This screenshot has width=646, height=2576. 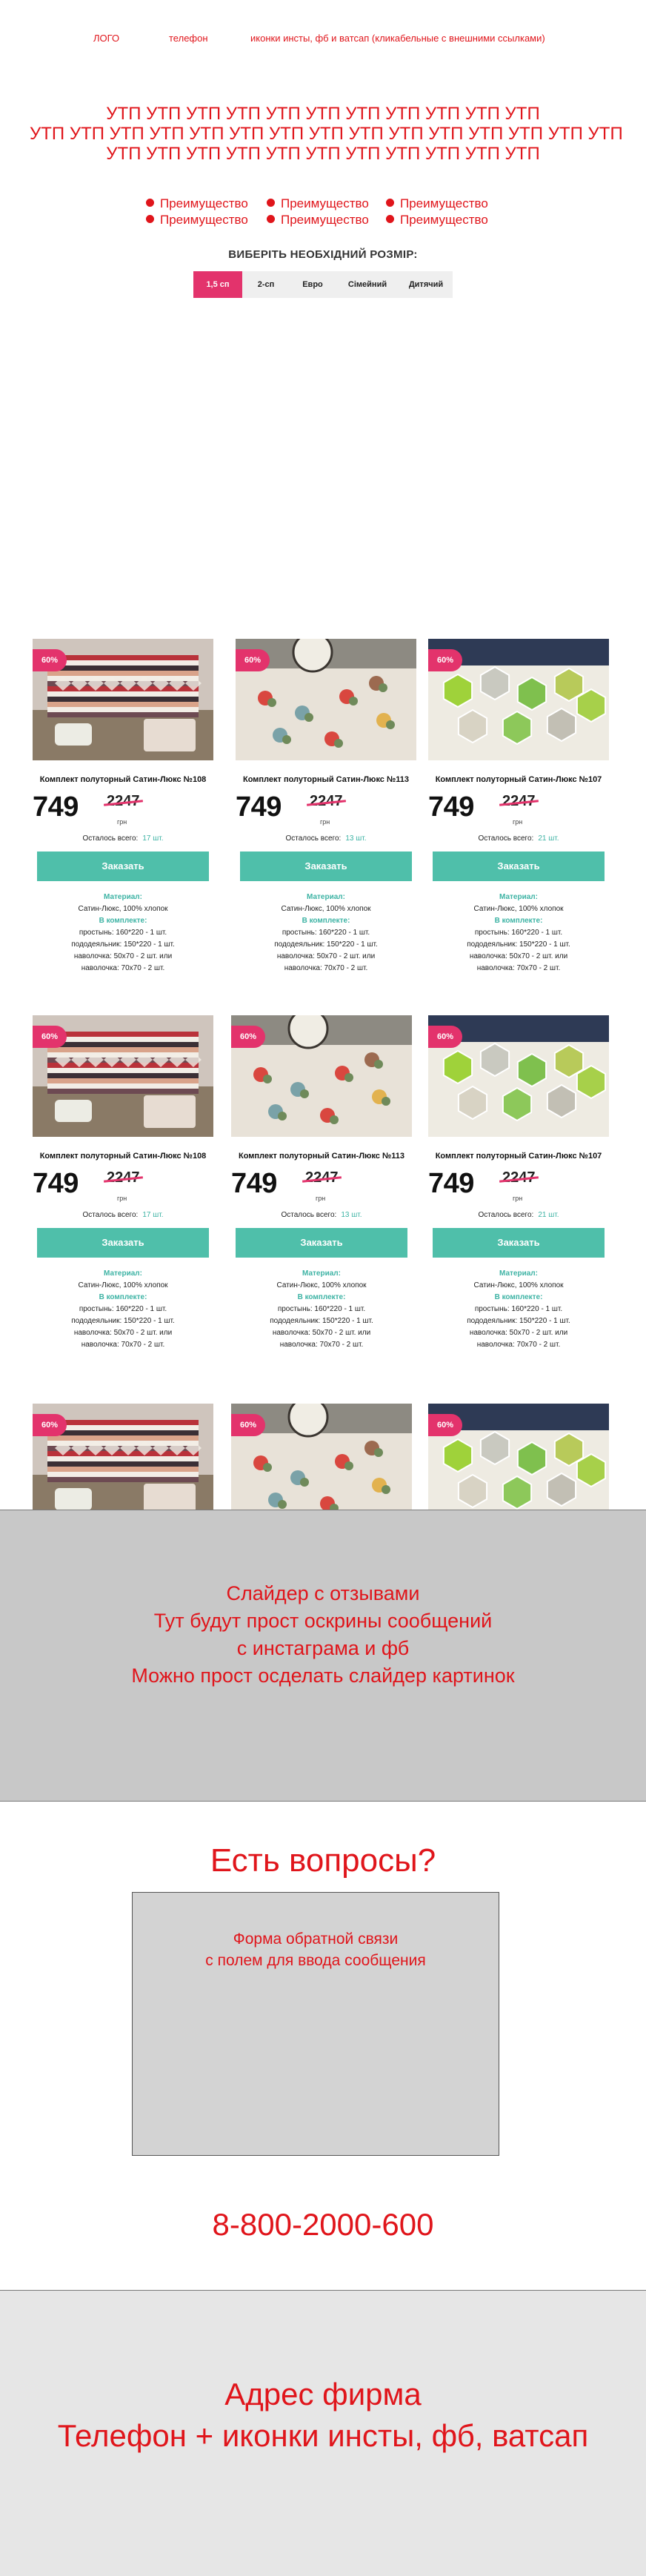 I want to click on stock-count: 21 шт., so click(x=548, y=1215).